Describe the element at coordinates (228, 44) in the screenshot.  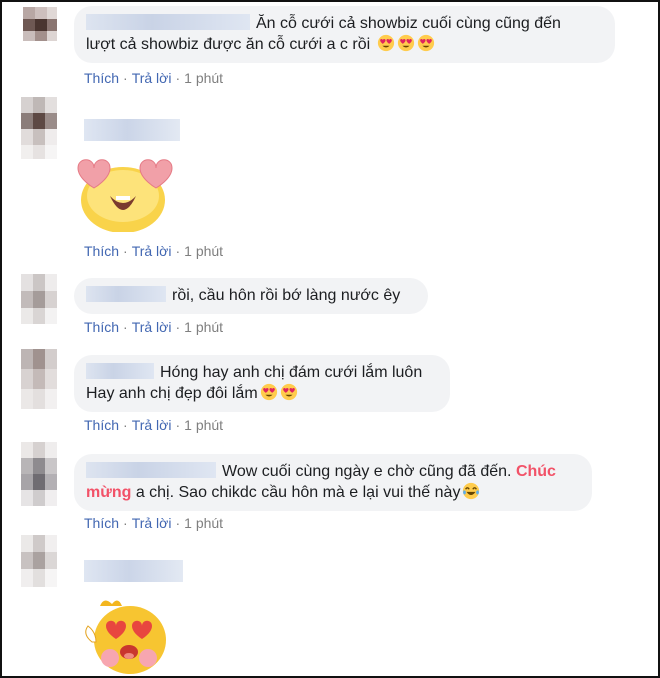
I see `comment-text: lượt cả showbiz được ăn cỗ cưới a c rồi` at that location.